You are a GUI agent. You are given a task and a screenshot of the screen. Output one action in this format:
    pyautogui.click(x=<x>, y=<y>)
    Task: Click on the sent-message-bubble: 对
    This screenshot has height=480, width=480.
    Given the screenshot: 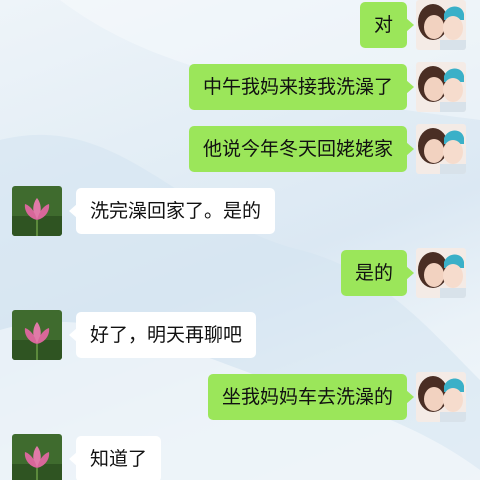 What is the action you would take?
    pyautogui.click(x=387, y=25)
    